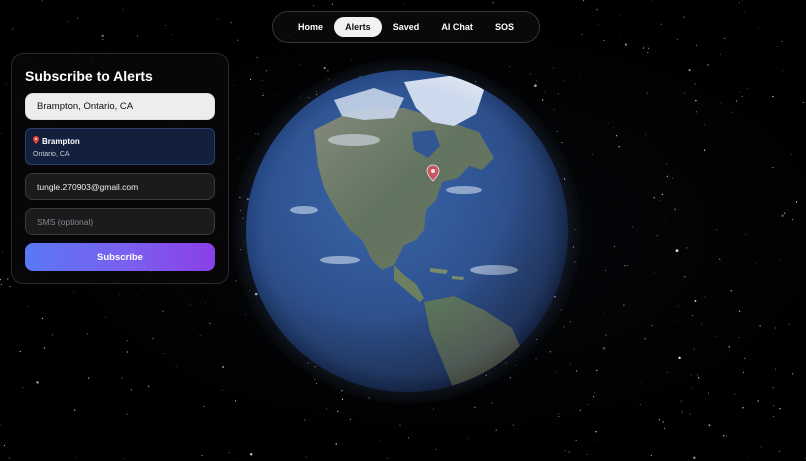 This screenshot has height=461, width=806. Describe the element at coordinates (504, 27) in the screenshot. I see `nav-sos: SOS` at that location.